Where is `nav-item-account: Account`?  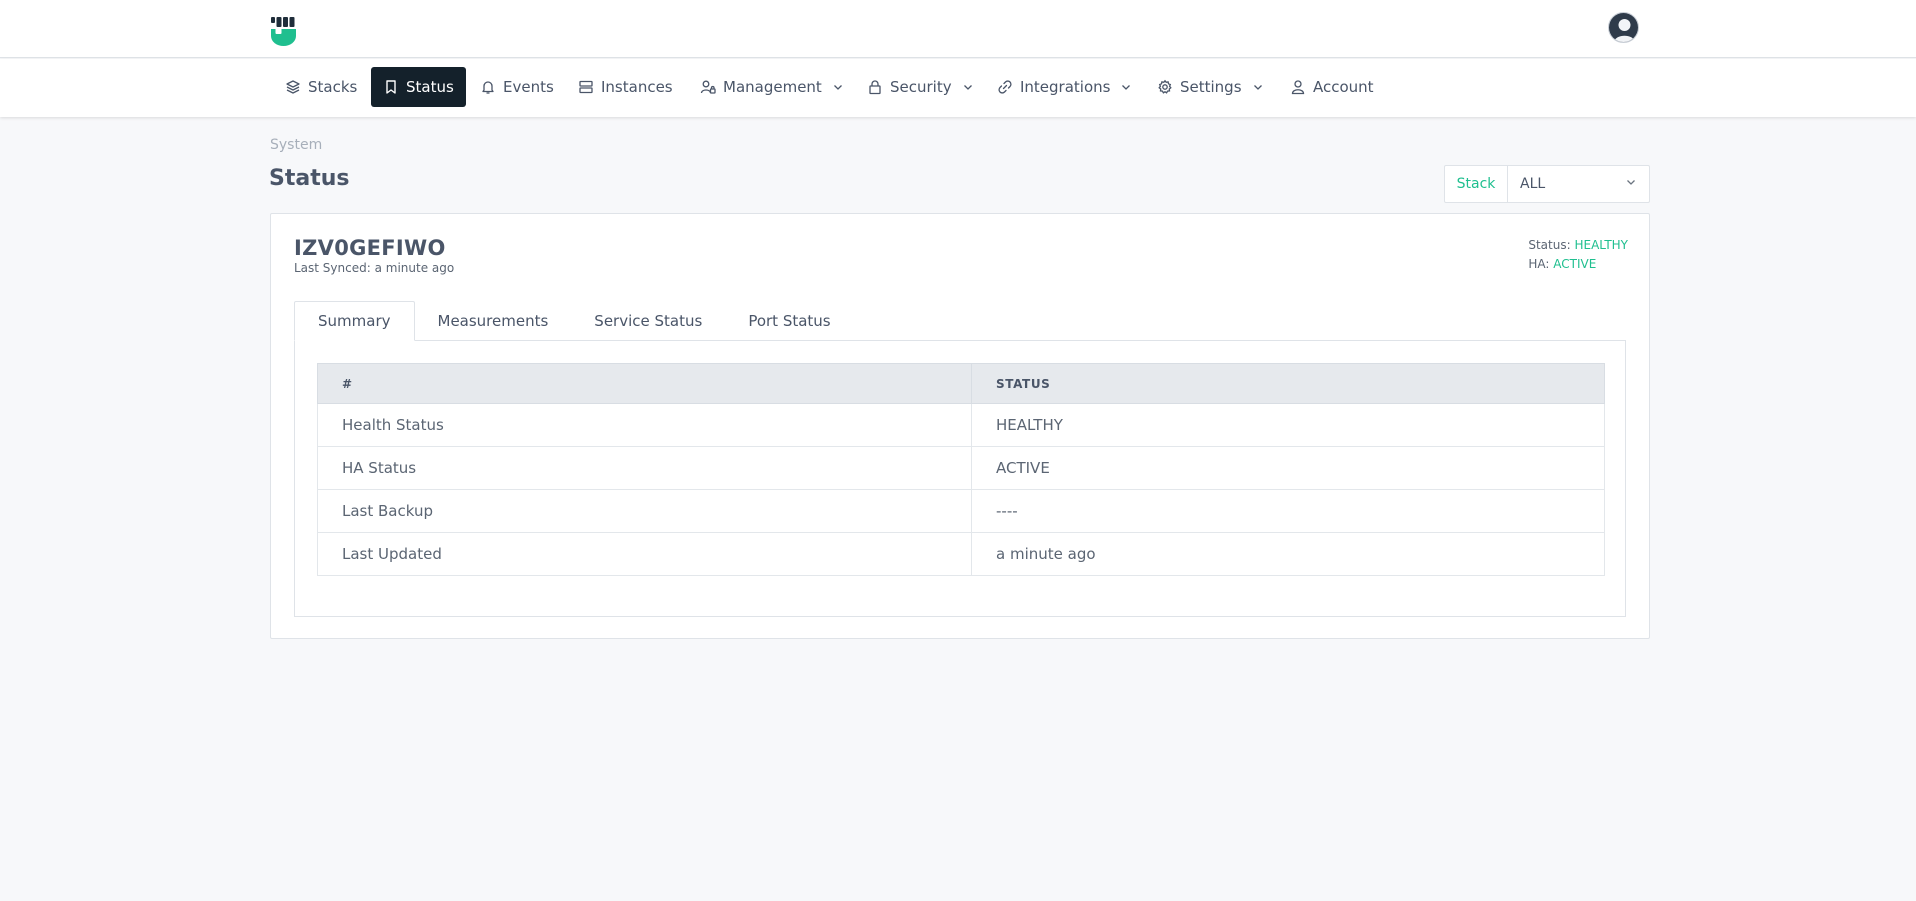
nav-item-account: Account is located at coordinates (1332, 87).